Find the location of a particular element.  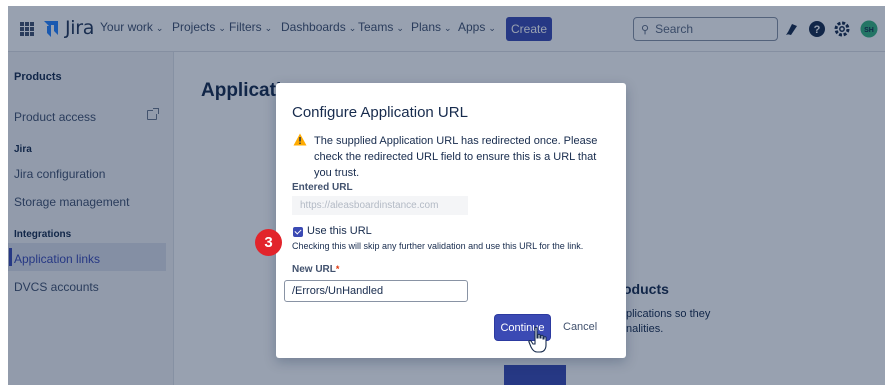

entered-url-label: Entered URL is located at coordinates (322, 187).